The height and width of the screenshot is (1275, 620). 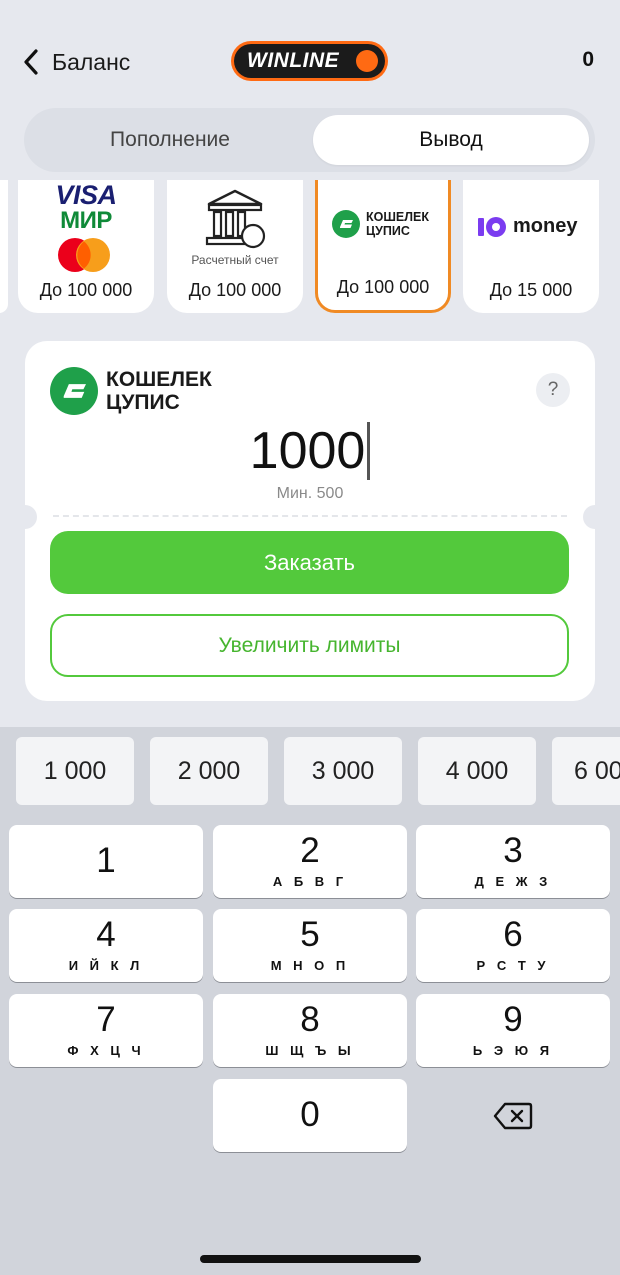 What do you see at coordinates (235, 260) in the screenshot?
I see `bank-account-caption: Расчетный счет` at bounding box center [235, 260].